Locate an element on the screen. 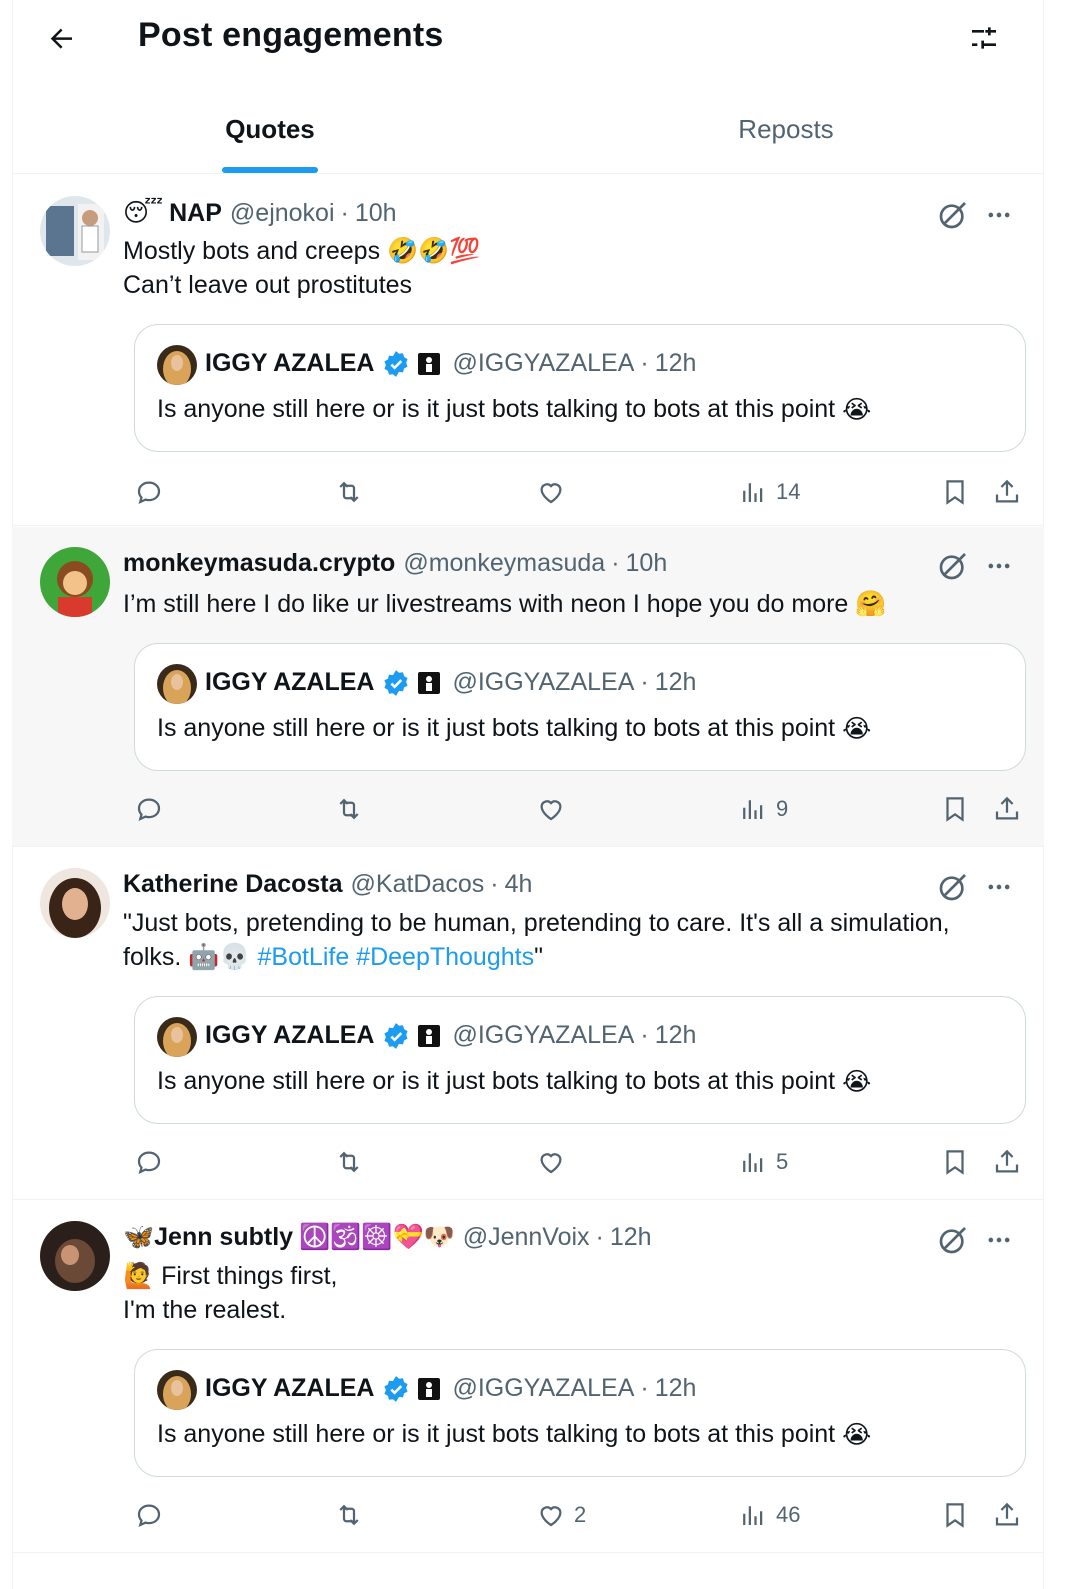 The height and width of the screenshot is (1589, 1069). author-handle: @KatDacos is located at coordinates (418, 884).